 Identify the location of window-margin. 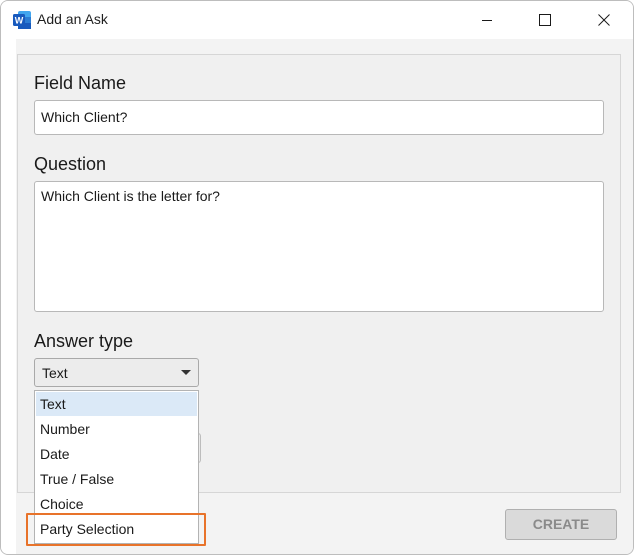
(8, 296).